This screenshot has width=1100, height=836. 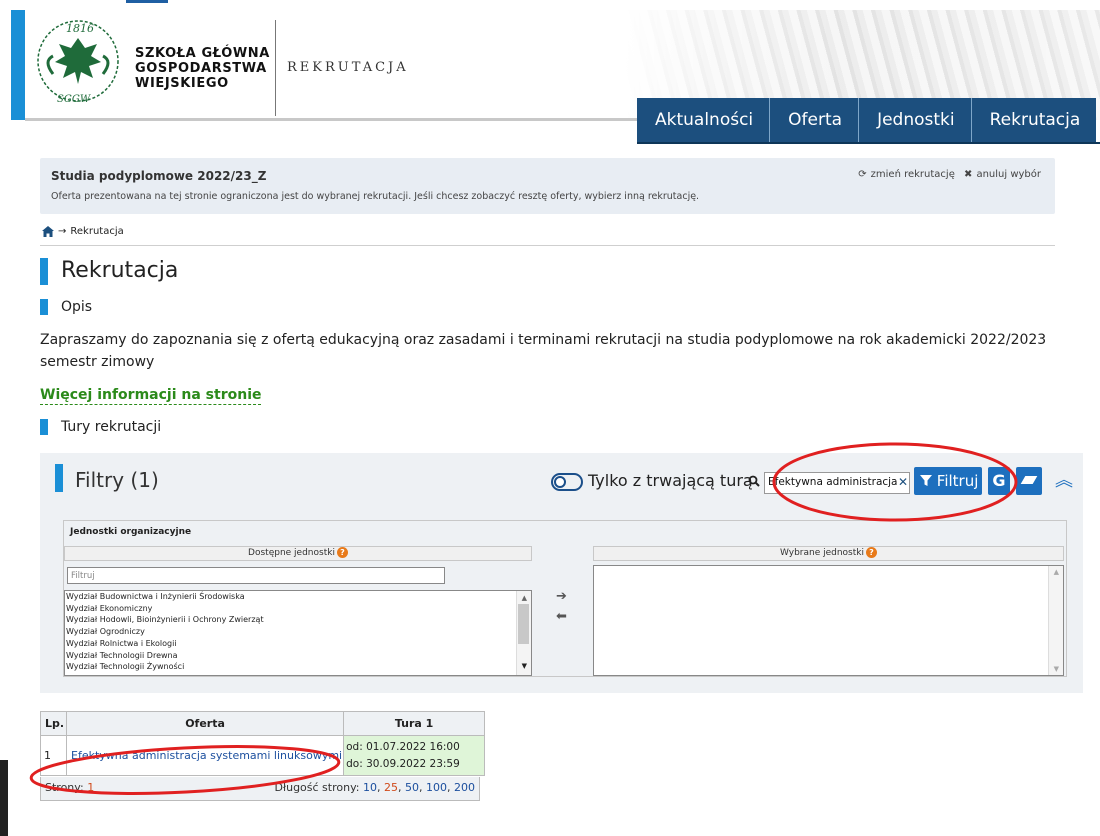 I want to click on list-item: Wydział Technologii Drewna, so click(x=298, y=656).